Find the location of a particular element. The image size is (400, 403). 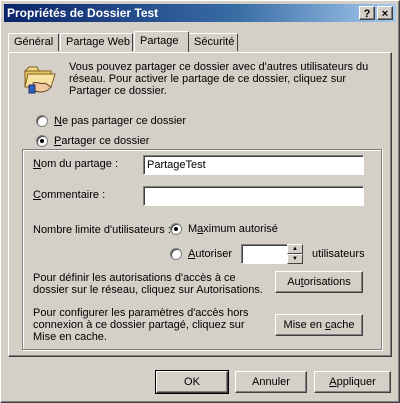

tab-sharing: Partage is located at coordinates (161, 41).